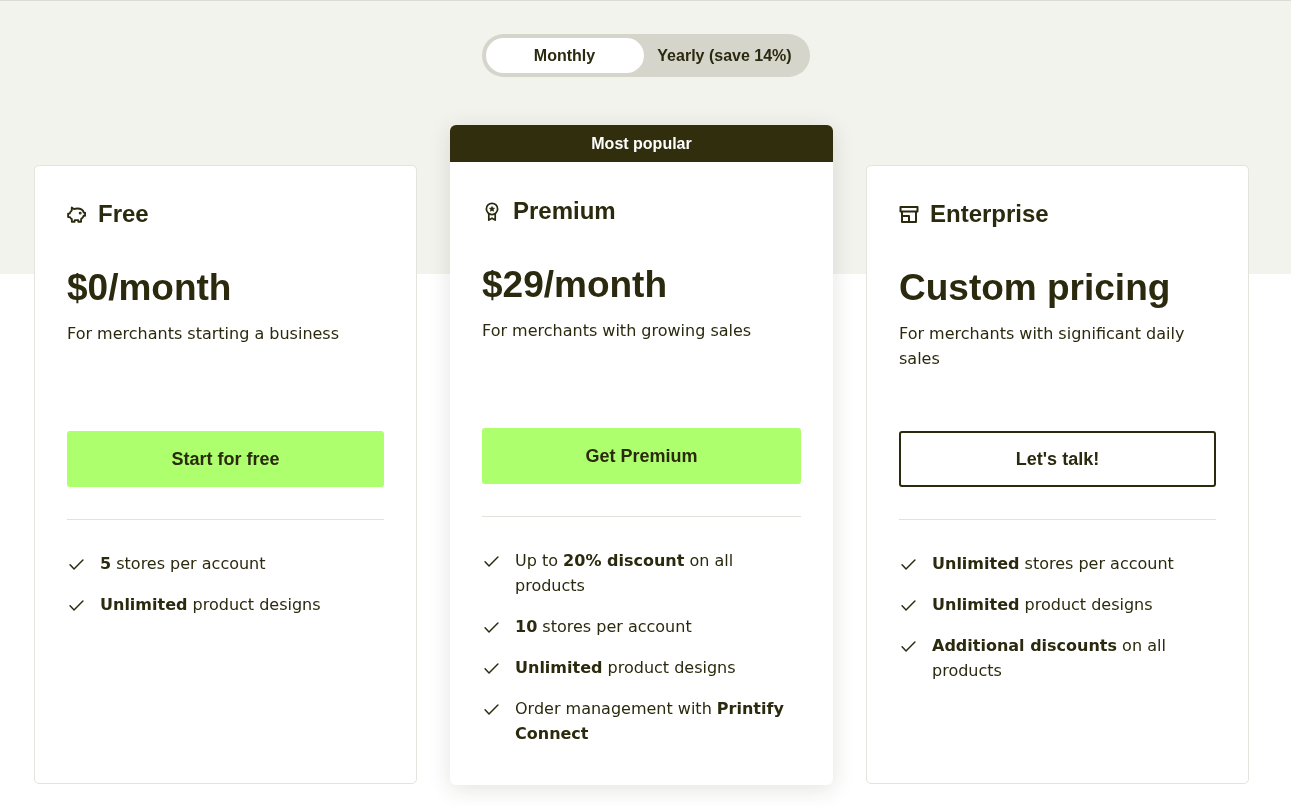  What do you see at coordinates (909, 214) in the screenshot?
I see `storefront-icon` at bounding box center [909, 214].